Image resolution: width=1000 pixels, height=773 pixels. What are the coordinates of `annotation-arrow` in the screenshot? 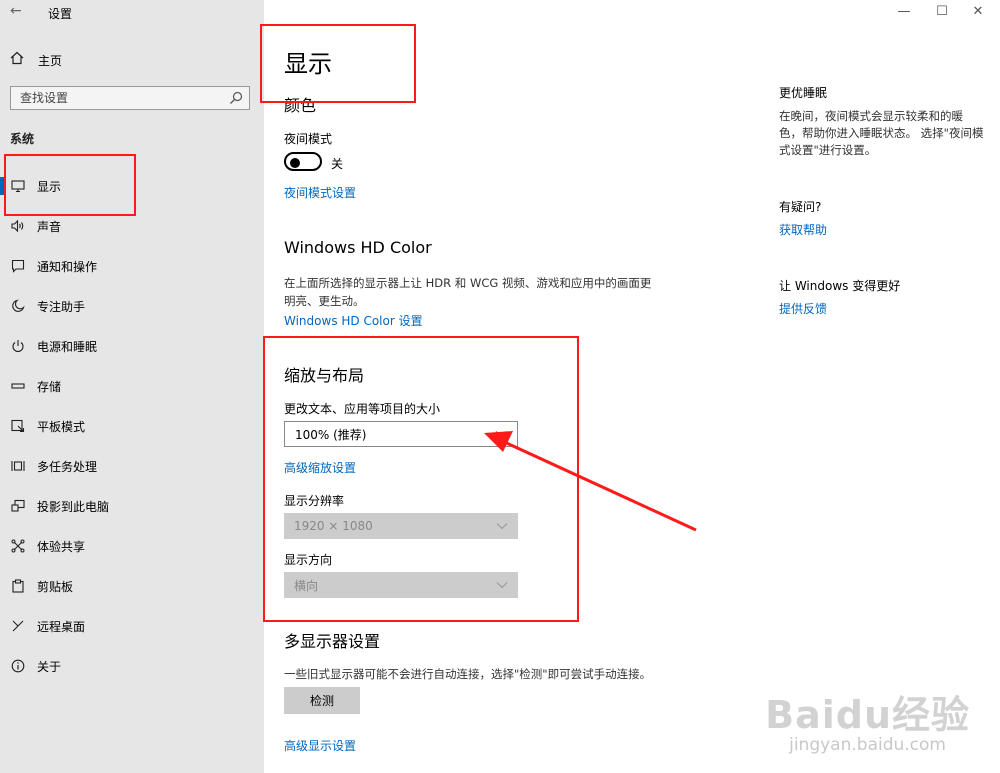 It's located at (590, 481).